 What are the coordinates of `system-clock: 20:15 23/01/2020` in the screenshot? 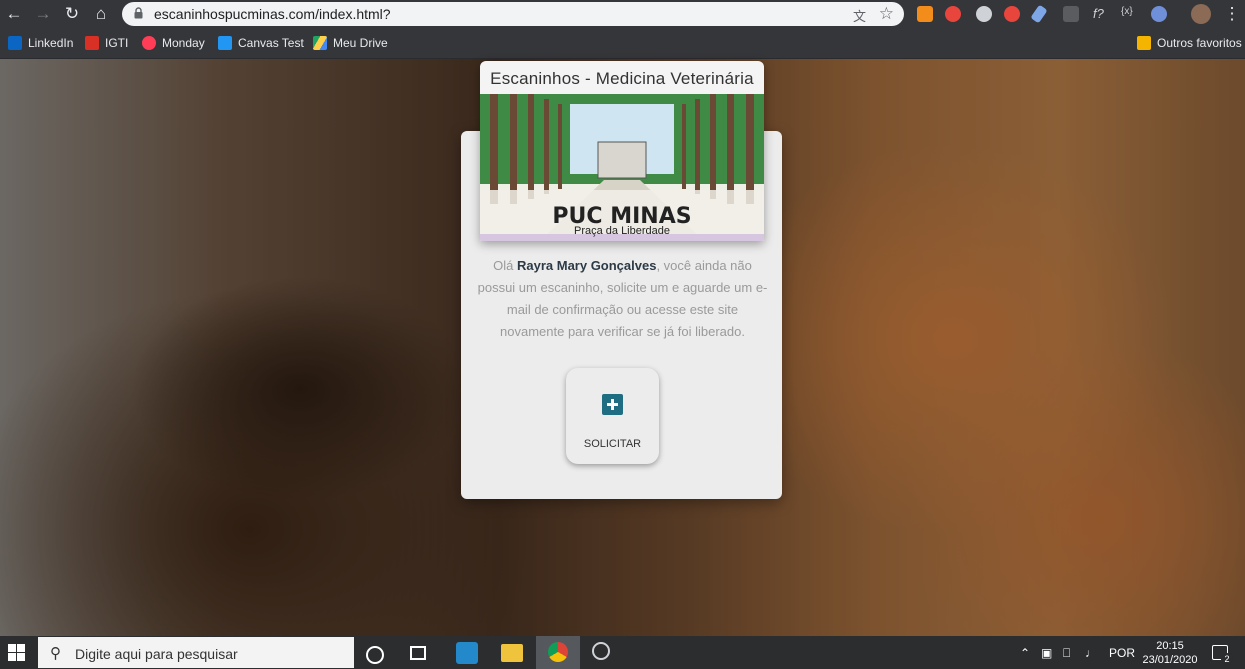 It's located at (1170, 653).